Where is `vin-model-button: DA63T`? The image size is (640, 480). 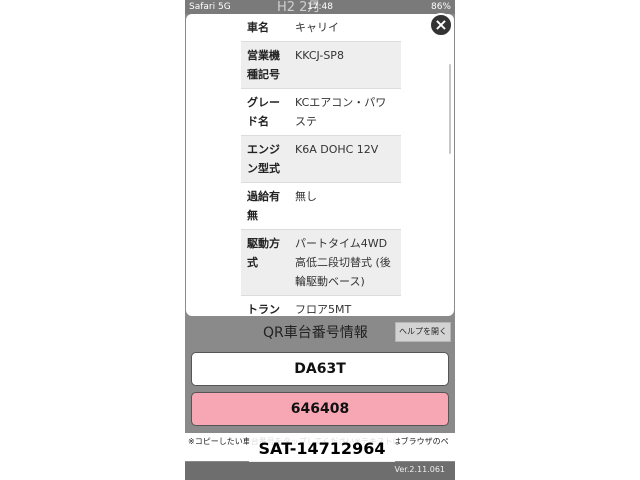
vin-model-button: DA63T is located at coordinates (320, 369).